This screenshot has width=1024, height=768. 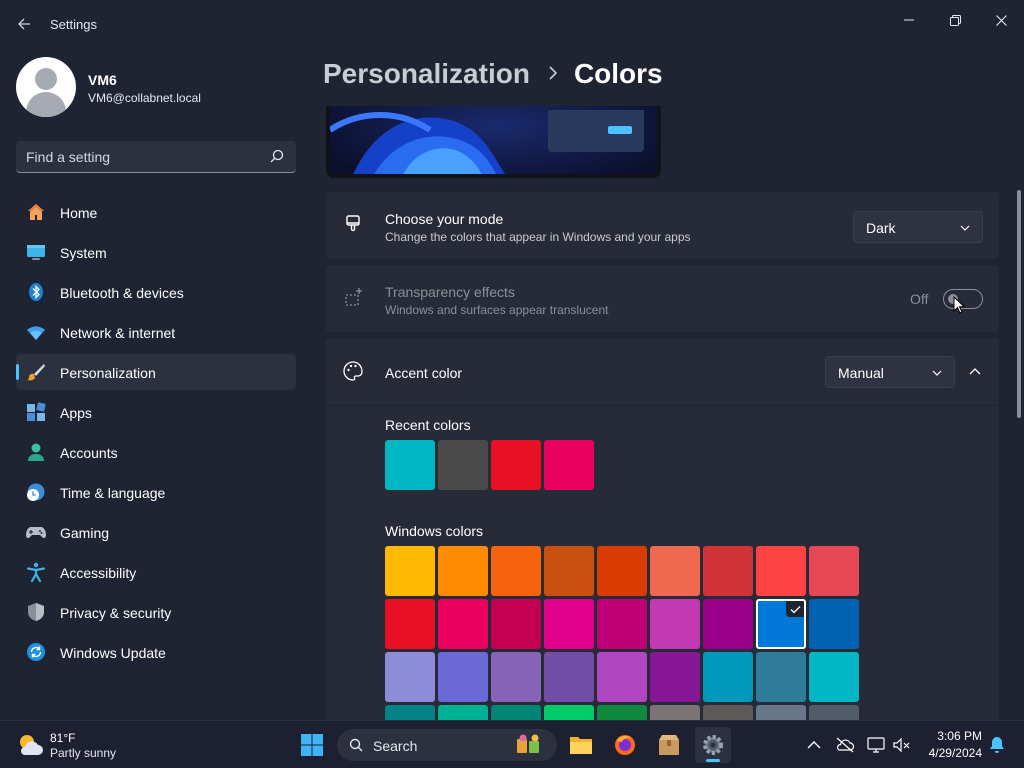 I want to click on search-highlight-icon, so click(x=528, y=743).